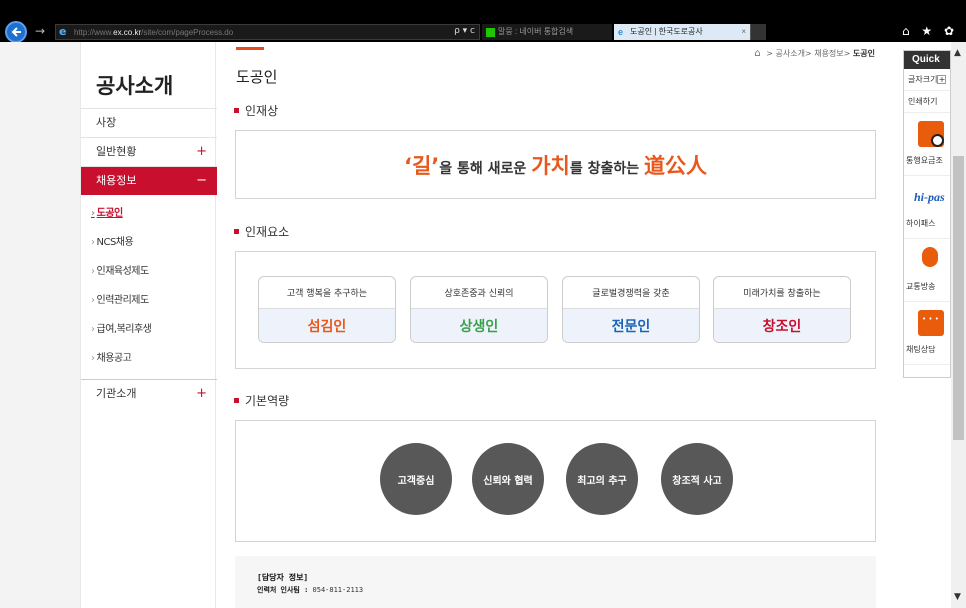 Image resolution: width=966 pixels, height=608 pixels. Describe the element at coordinates (490, 32) in the screenshot. I see `naver-favicon-icon` at that location.